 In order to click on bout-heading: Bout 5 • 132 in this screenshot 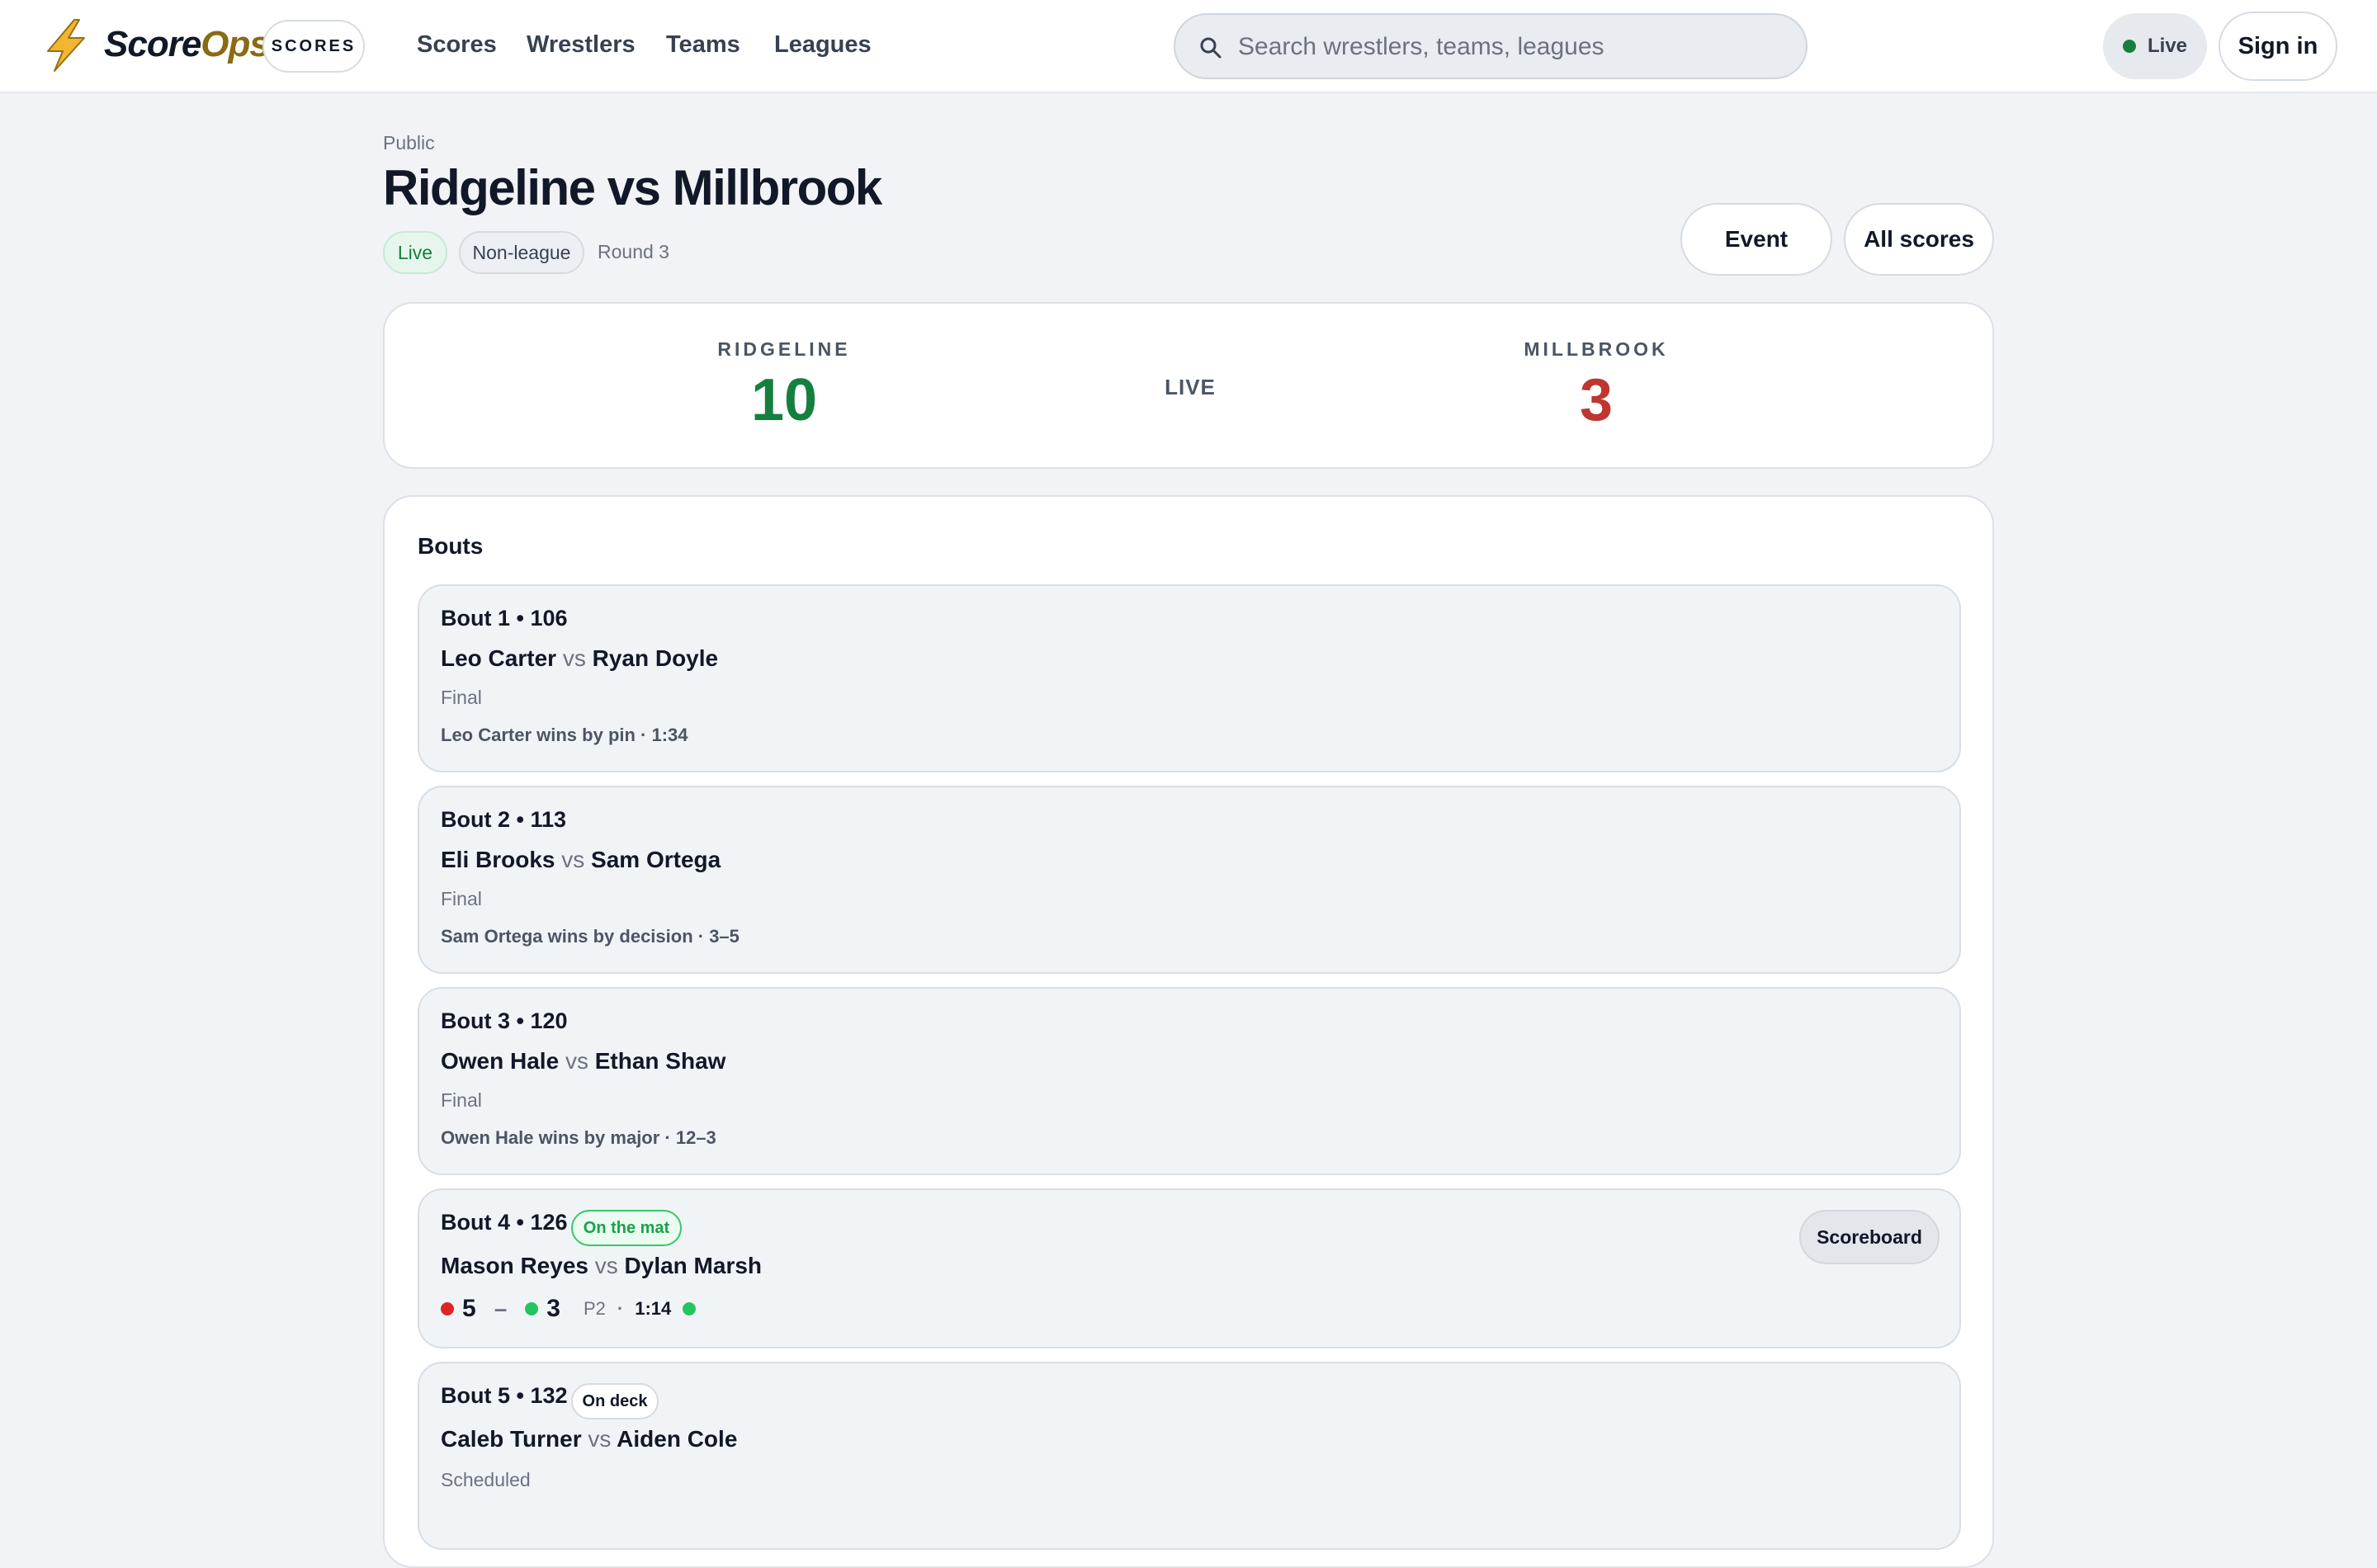, I will do `click(505, 1395)`.